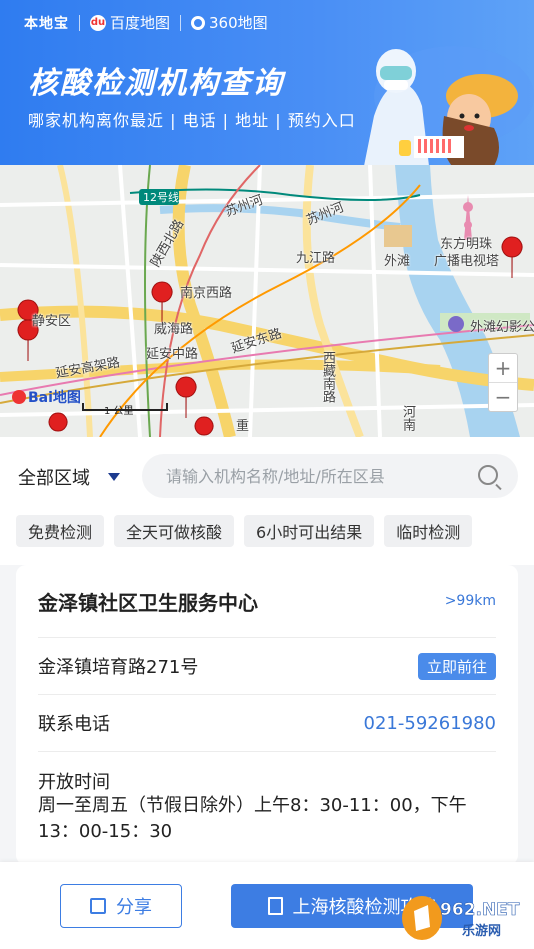 The width and height of the screenshot is (534, 949). I want to click on share-icon, so click(98, 906).